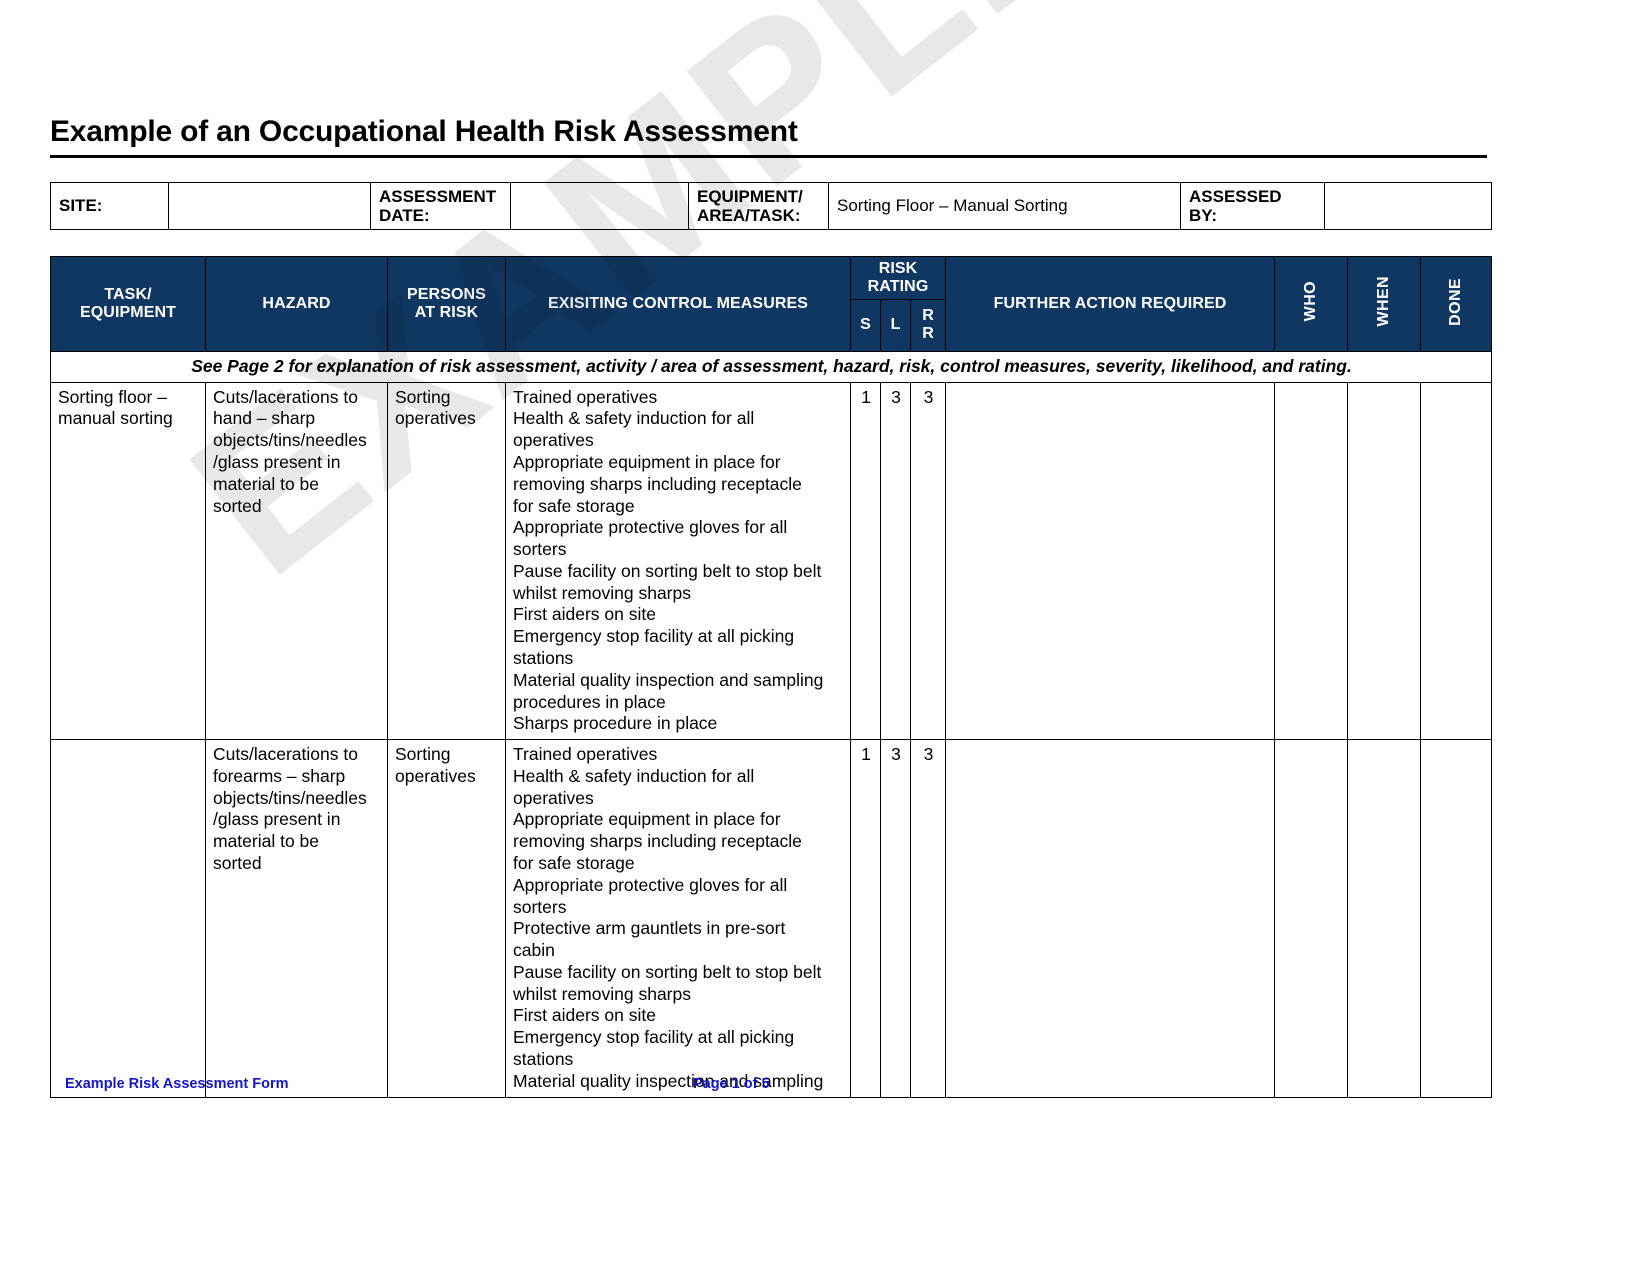  I want to click on th-when: WHEN, so click(1384, 304).